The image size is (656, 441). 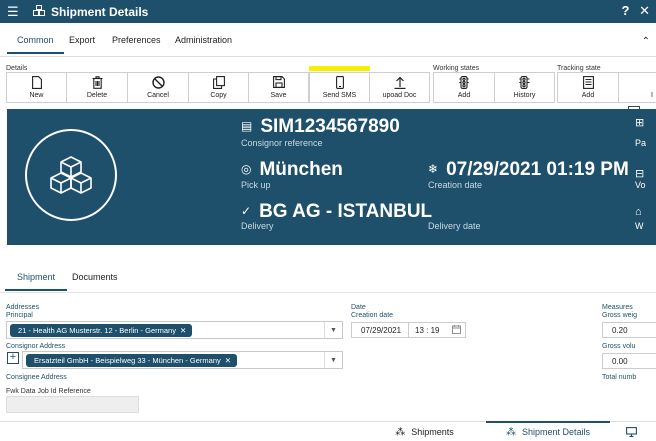 I want to click on bottom-tab-shipment-details: ⁂ Shipment Details, so click(x=548, y=431).